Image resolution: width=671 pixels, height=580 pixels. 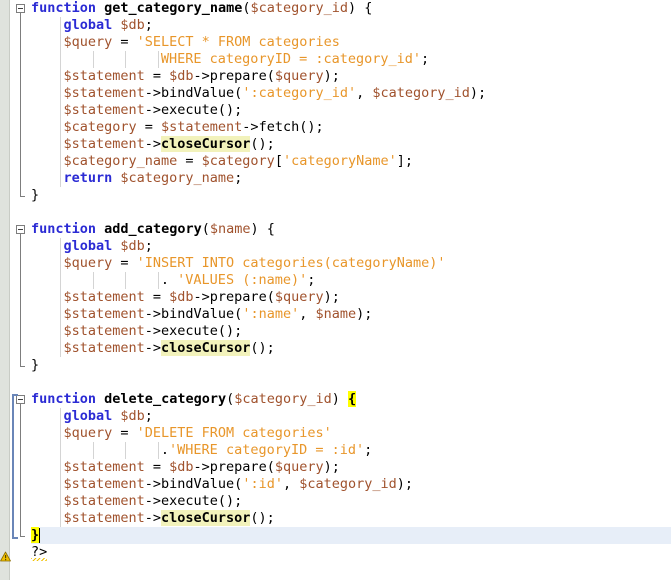 What do you see at coordinates (201, 42) in the screenshot?
I see `code-line: $query = 'SELECT * FROM categories` at bounding box center [201, 42].